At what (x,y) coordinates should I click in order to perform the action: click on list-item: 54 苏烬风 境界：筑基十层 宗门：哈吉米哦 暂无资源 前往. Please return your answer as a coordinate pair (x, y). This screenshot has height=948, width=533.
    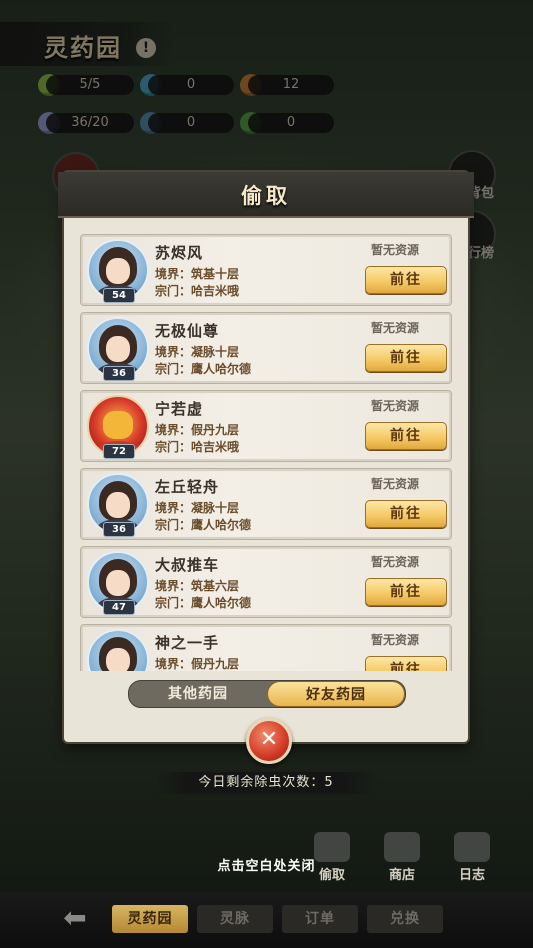
    Looking at the image, I should click on (266, 270).